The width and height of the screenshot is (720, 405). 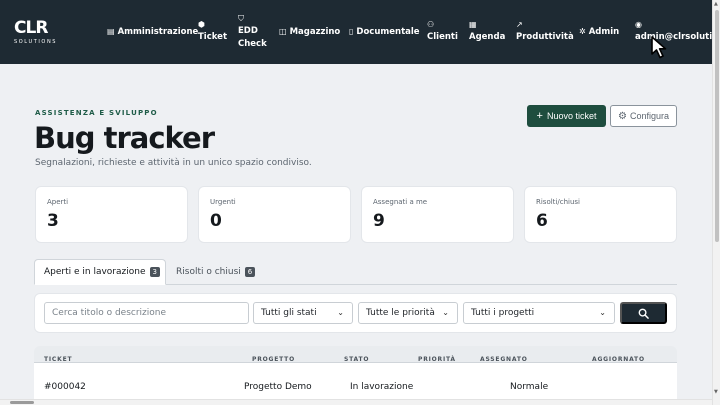 What do you see at coordinates (274, 214) in the screenshot?
I see `stat-card-urgenti: Urgenti 0` at bounding box center [274, 214].